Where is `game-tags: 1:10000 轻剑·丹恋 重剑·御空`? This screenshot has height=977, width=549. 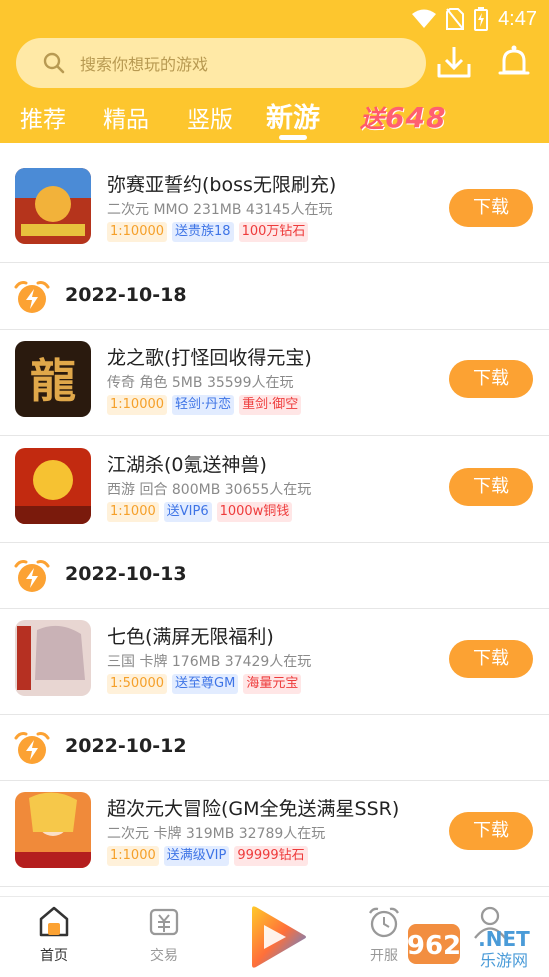
game-tags: 1:10000 轻剑·丹恋 重剑·御空 is located at coordinates (204, 405).